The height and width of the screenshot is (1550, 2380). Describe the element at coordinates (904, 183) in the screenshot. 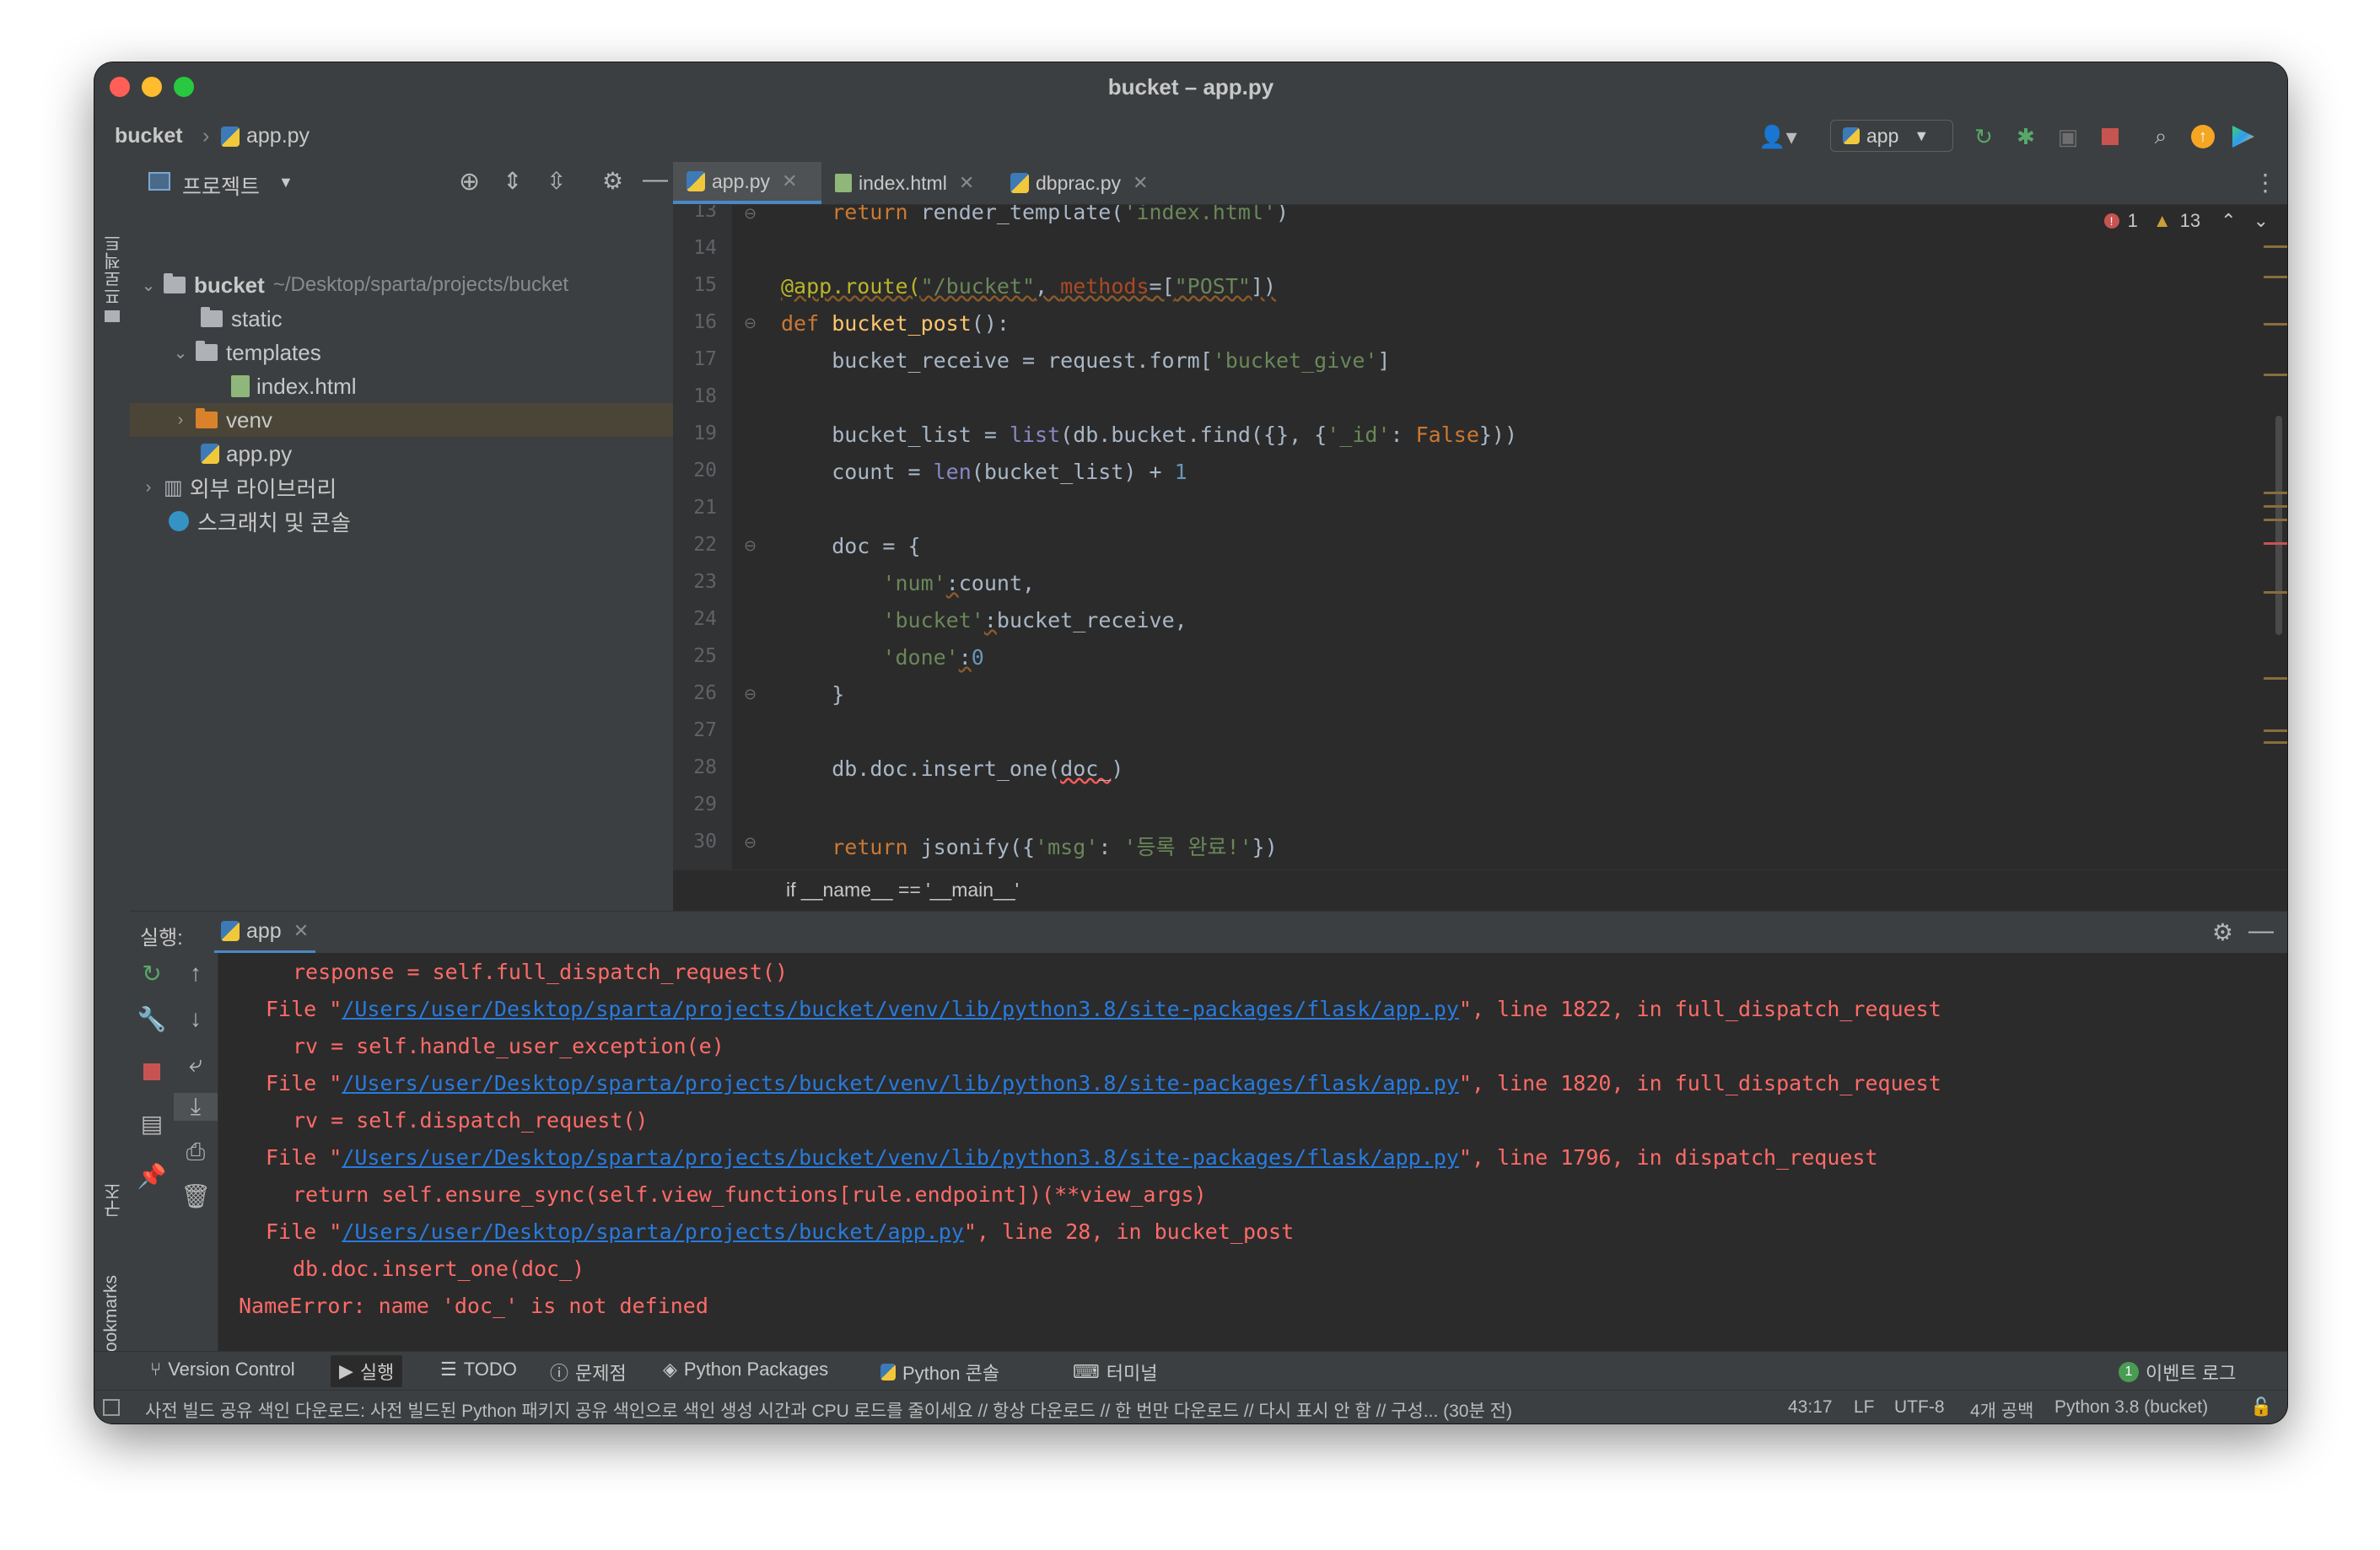

I see `tab-index-html: index.html ✕` at that location.